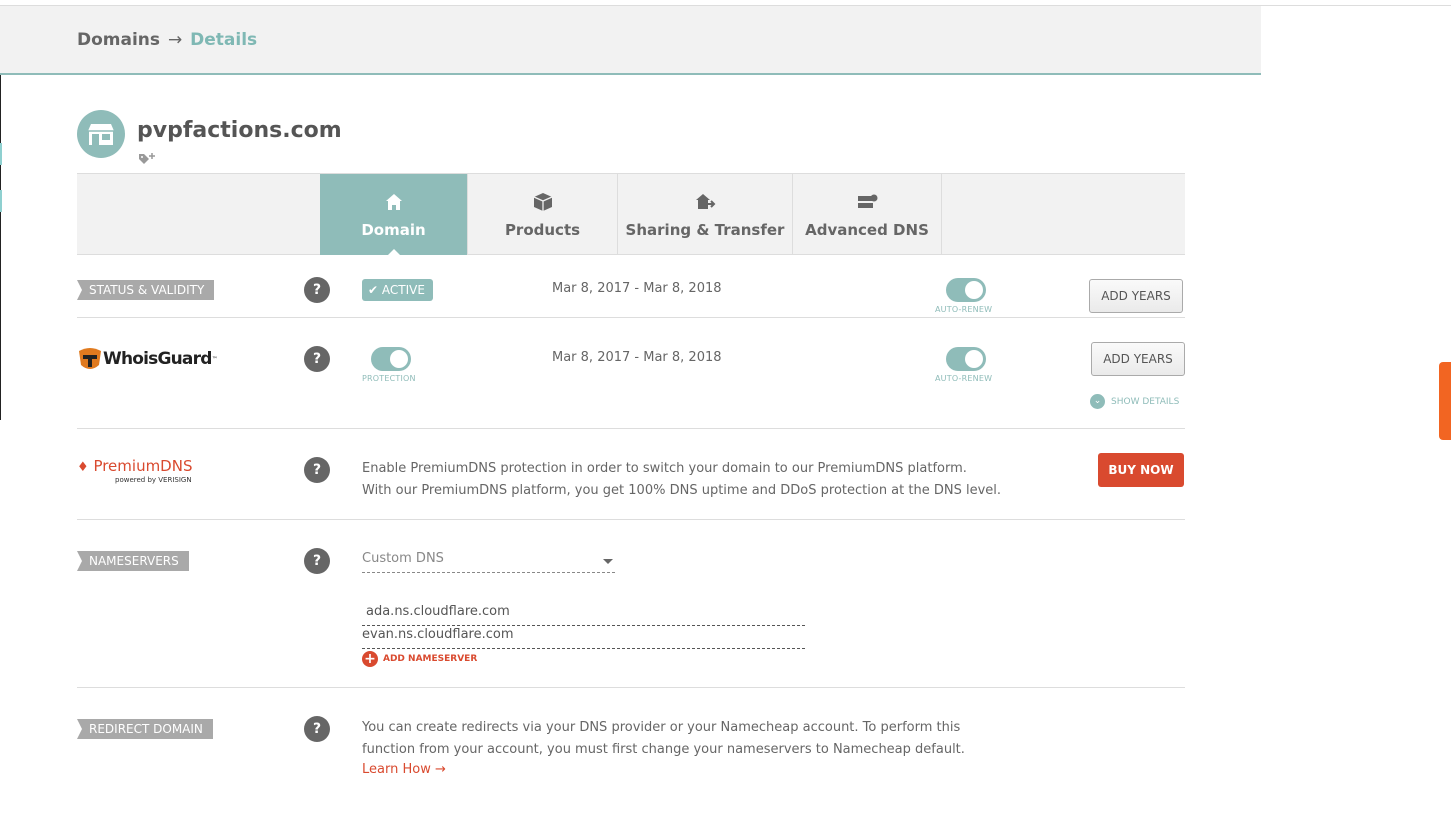 The image size is (1451, 829). Describe the element at coordinates (404, 769) in the screenshot. I see `learn-how-link: Learn How →` at that location.